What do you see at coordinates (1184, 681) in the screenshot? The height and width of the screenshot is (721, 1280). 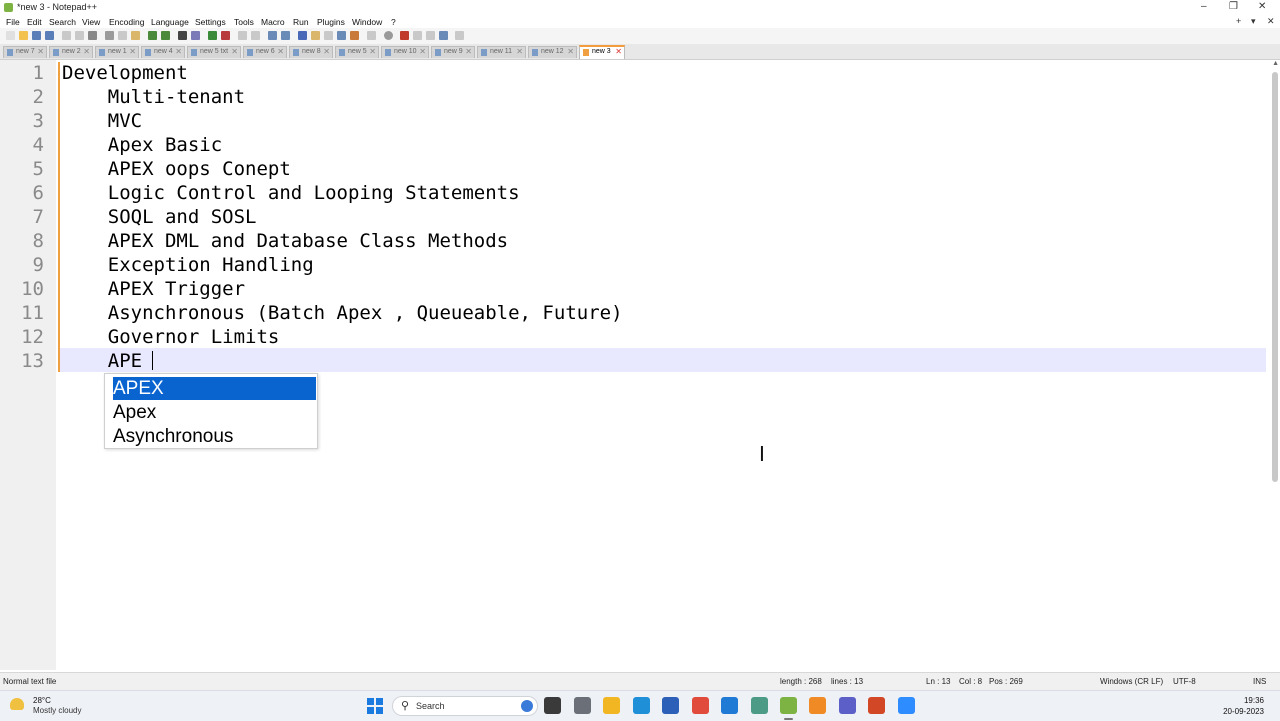 I see `status-encoding: UTF-8` at bounding box center [1184, 681].